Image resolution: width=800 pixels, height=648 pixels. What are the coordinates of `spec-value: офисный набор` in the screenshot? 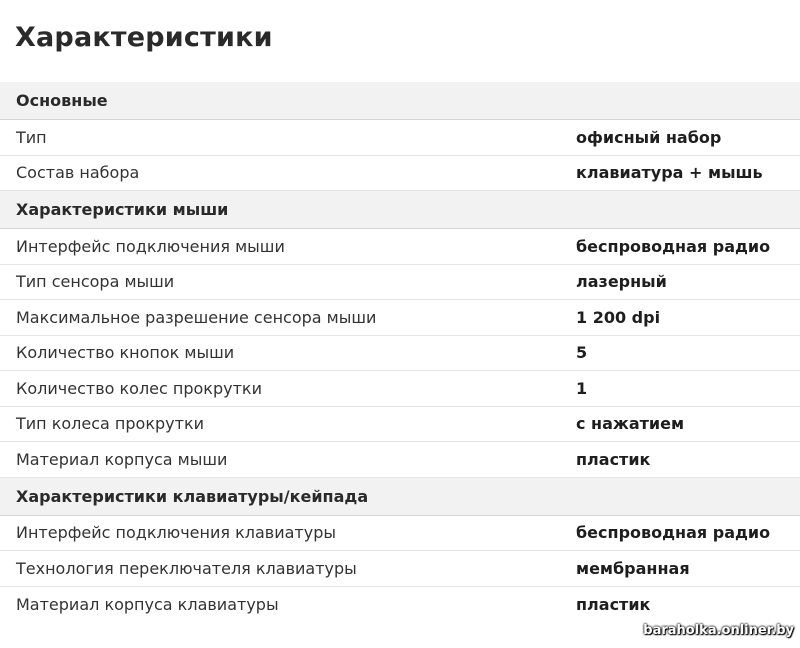 It's located at (649, 137).